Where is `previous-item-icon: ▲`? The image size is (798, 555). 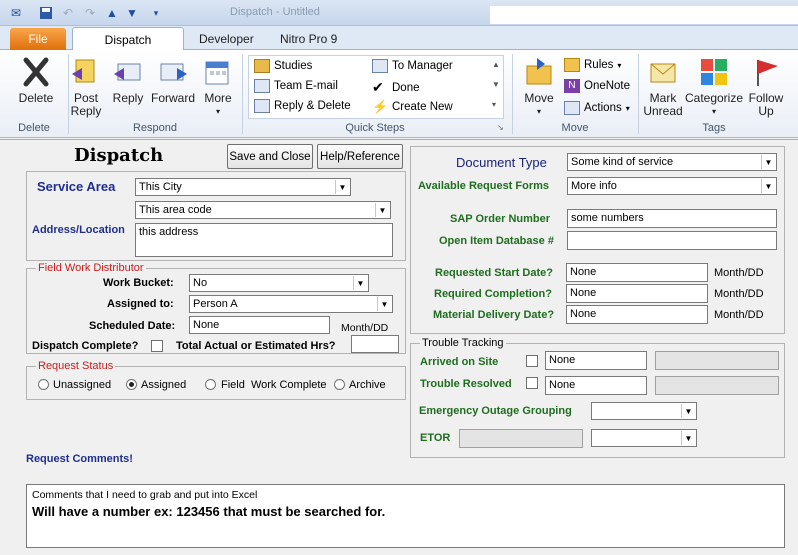
previous-item-icon: ▲ is located at coordinates (112, 13).